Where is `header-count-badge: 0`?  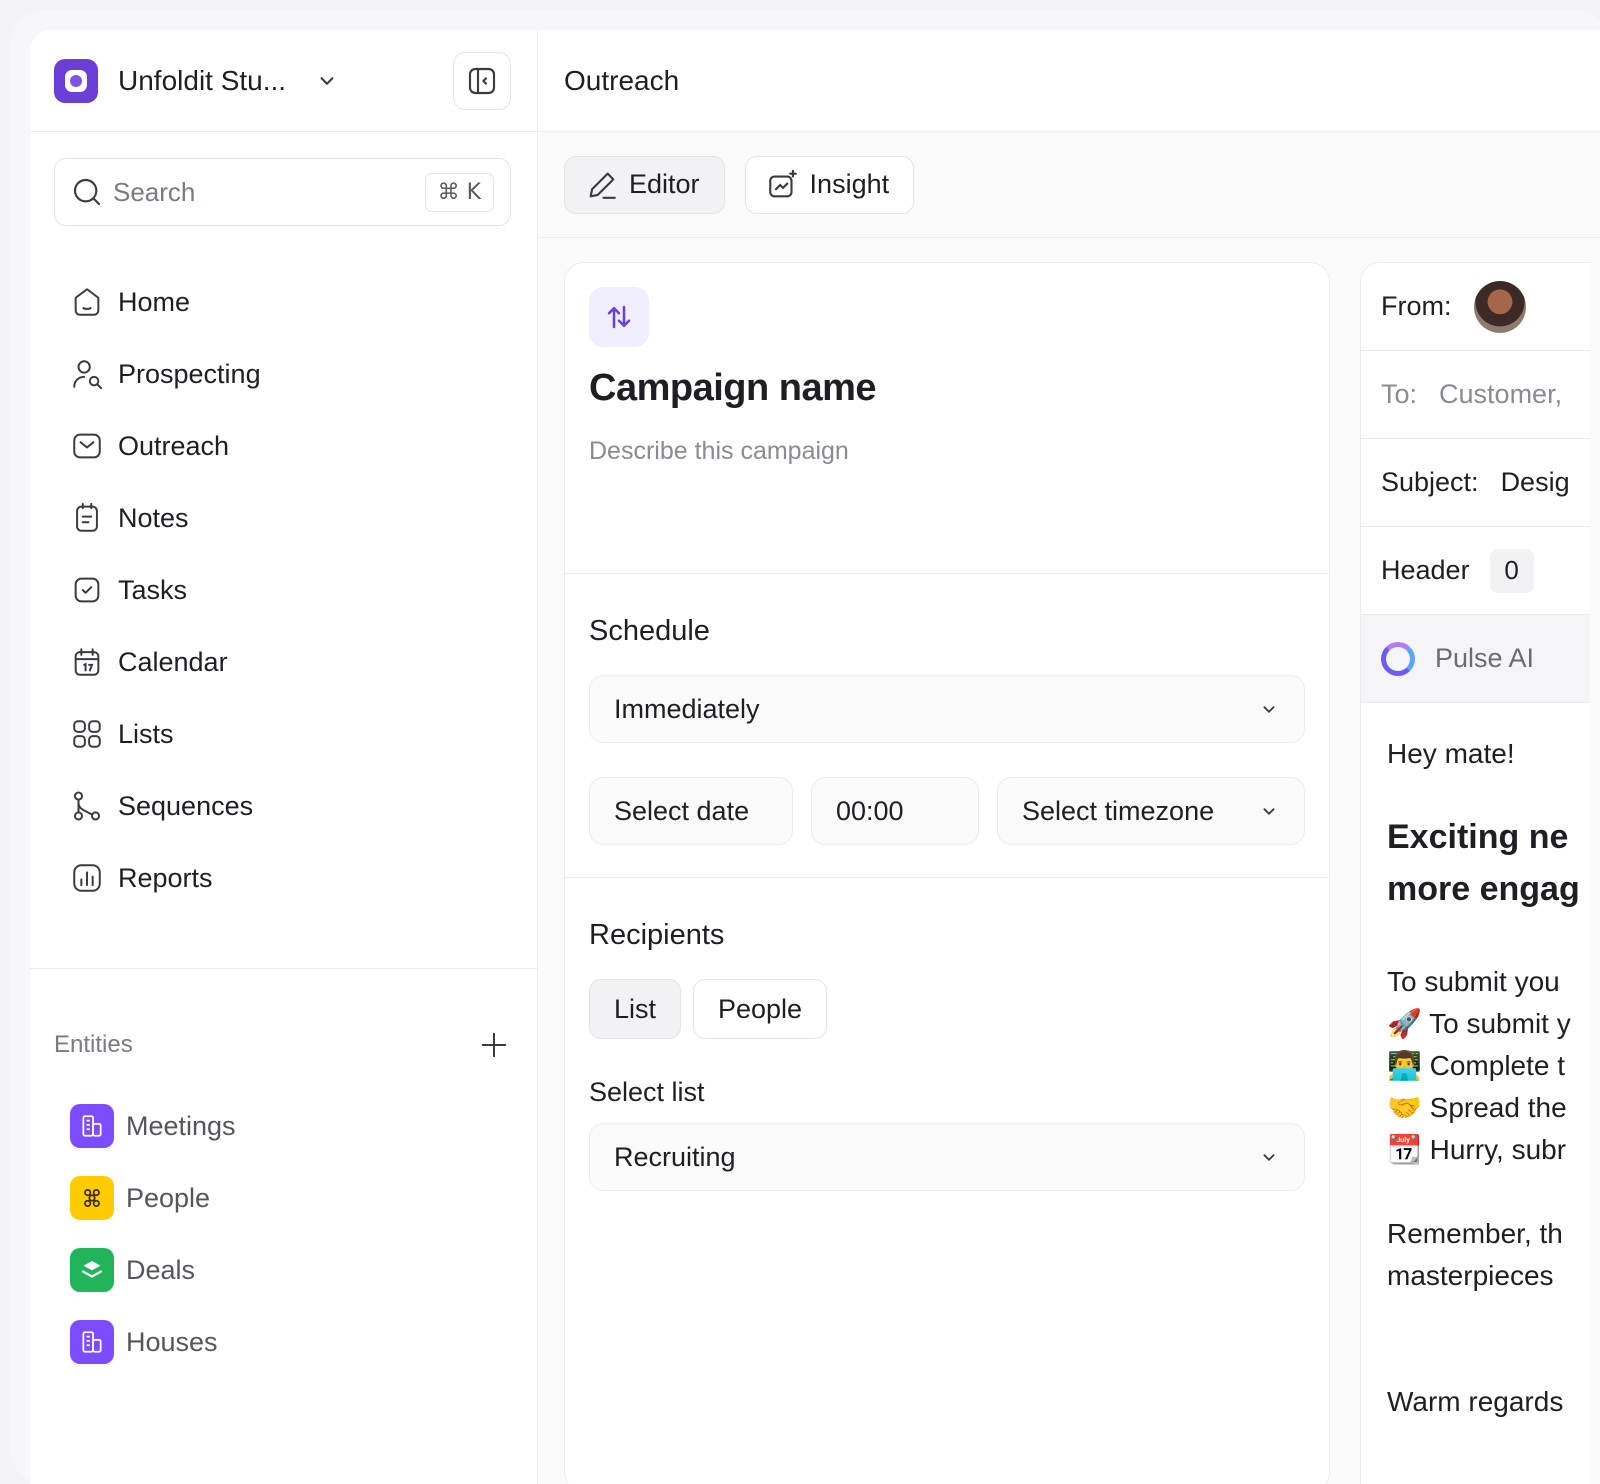 header-count-badge: 0 is located at coordinates (1511, 570).